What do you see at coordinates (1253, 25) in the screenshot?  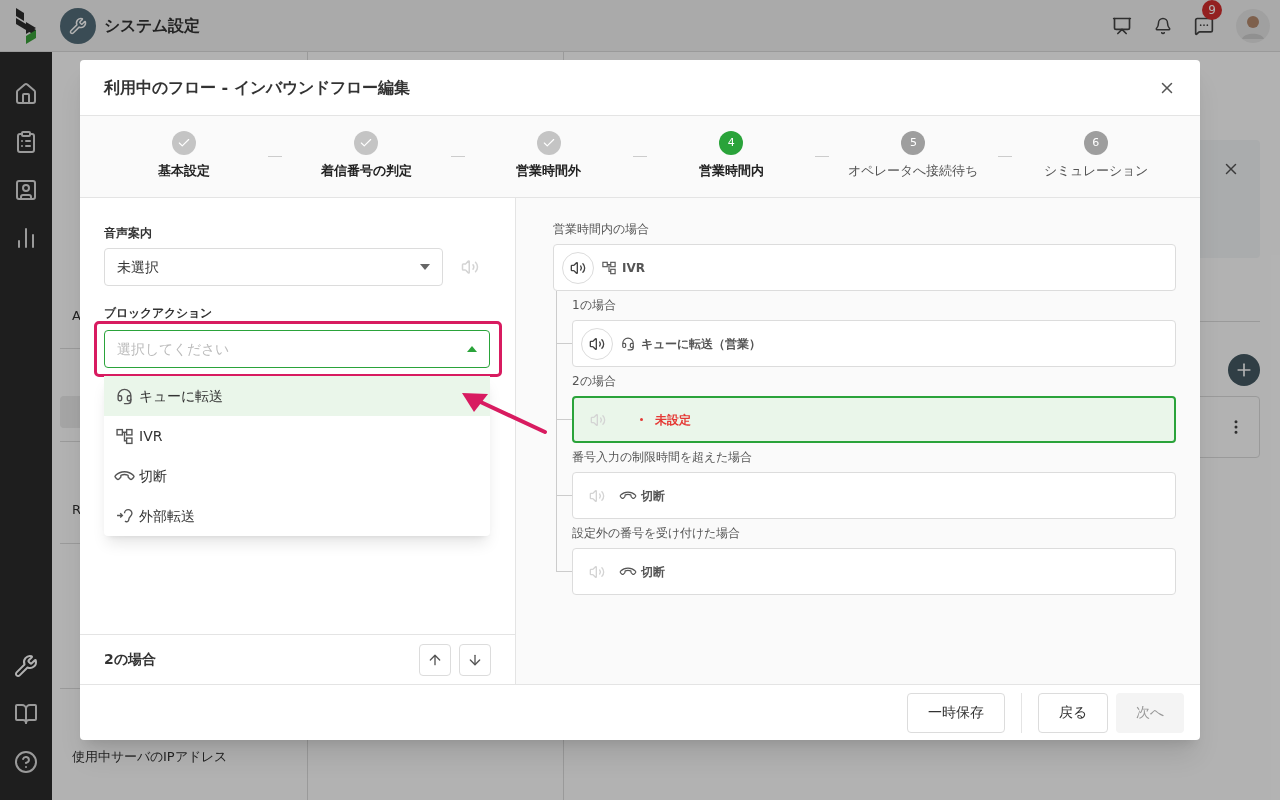 I see `avatar` at bounding box center [1253, 25].